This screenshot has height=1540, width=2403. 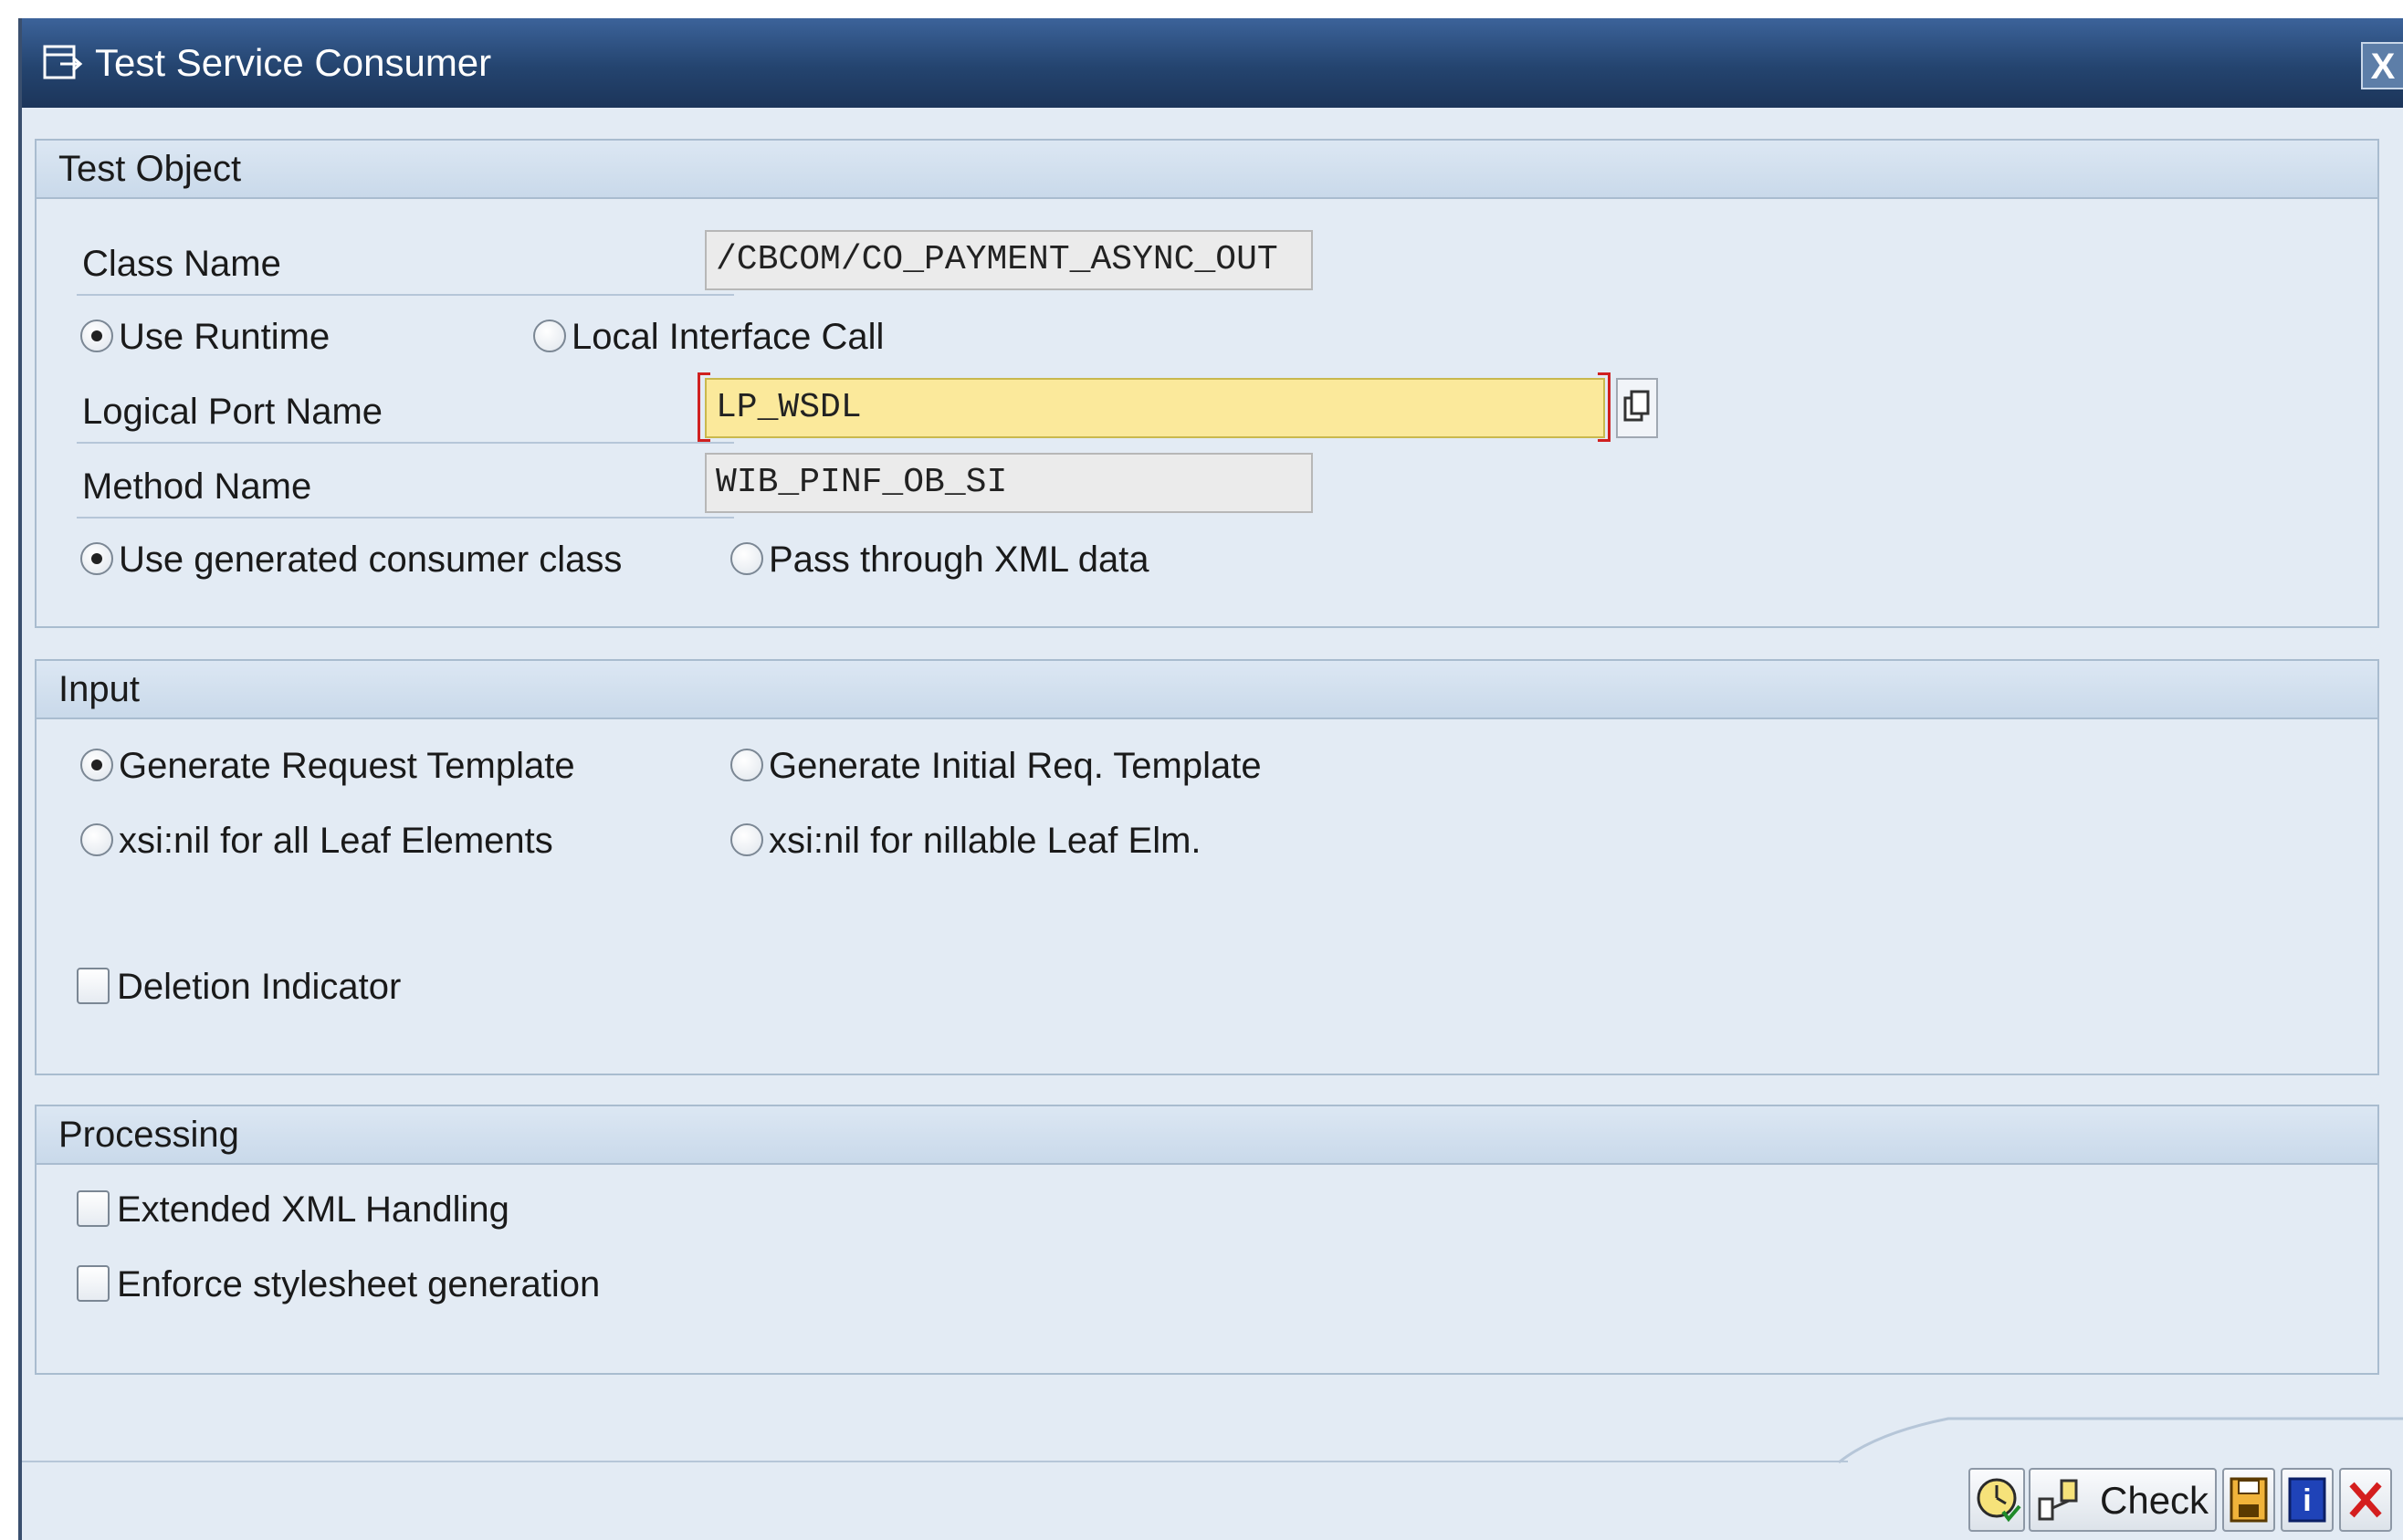 I want to click on extended-xml-handling-checkbox, so click(x=93, y=1208).